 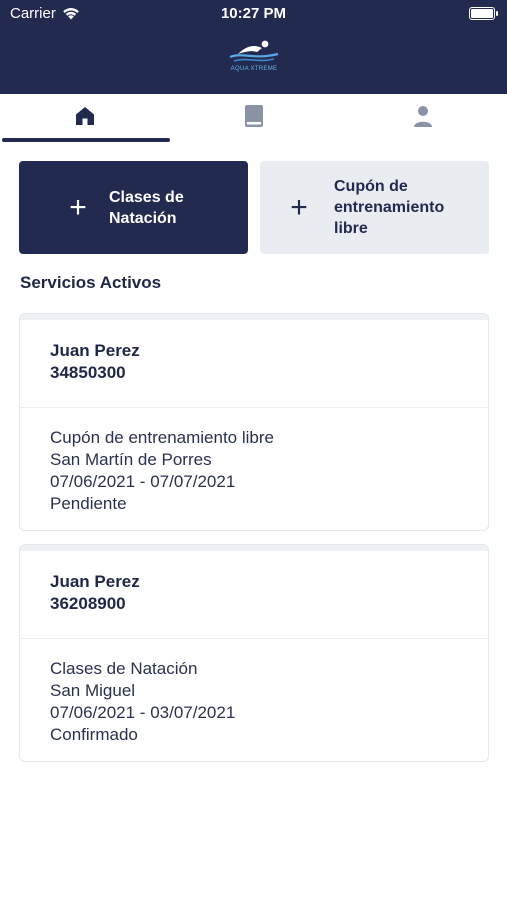 I want to click on status-time: 10:27 PM, so click(x=253, y=13).